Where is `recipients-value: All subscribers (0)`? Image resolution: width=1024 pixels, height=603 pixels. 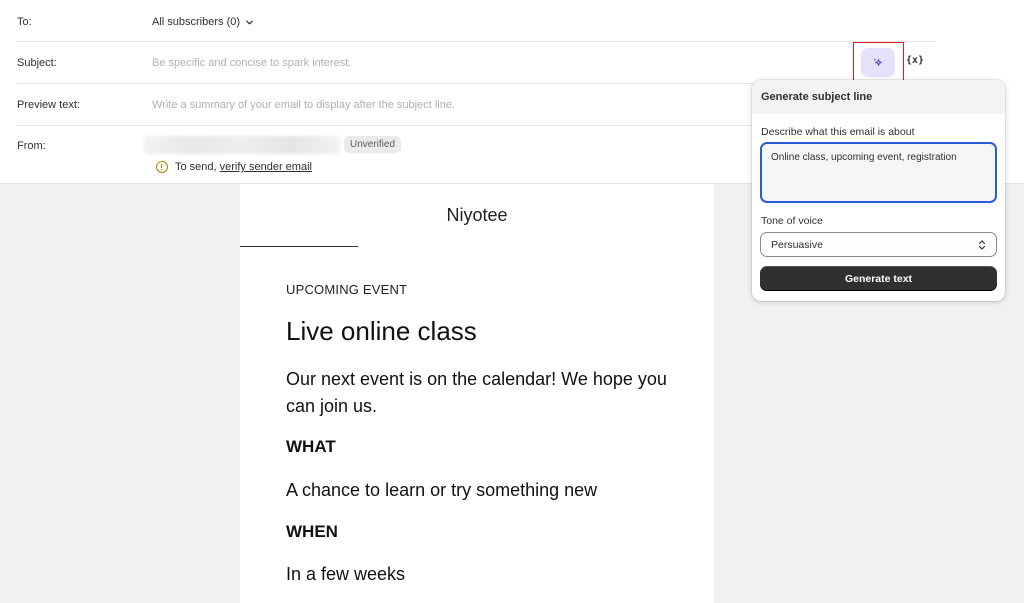 recipients-value: All subscribers (0) is located at coordinates (196, 22).